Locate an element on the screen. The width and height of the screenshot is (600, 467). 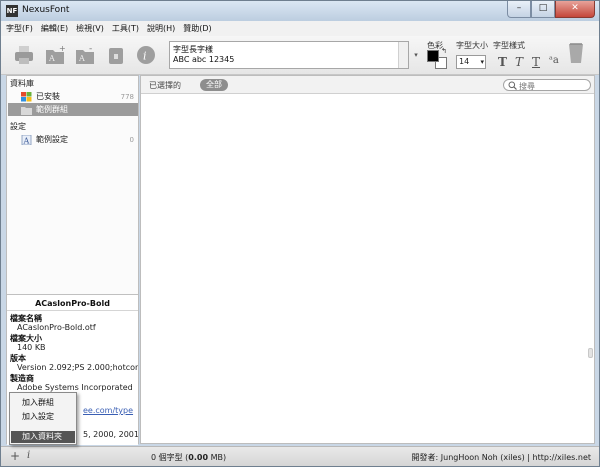
preview-scrollbar is located at coordinates (403, 55).